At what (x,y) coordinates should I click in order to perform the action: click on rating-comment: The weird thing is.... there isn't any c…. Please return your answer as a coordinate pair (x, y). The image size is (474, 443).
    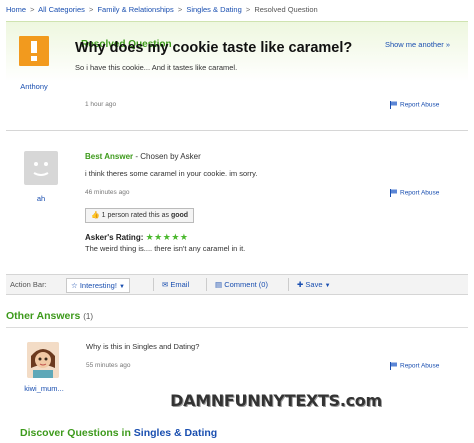
    Looking at the image, I should click on (165, 248).